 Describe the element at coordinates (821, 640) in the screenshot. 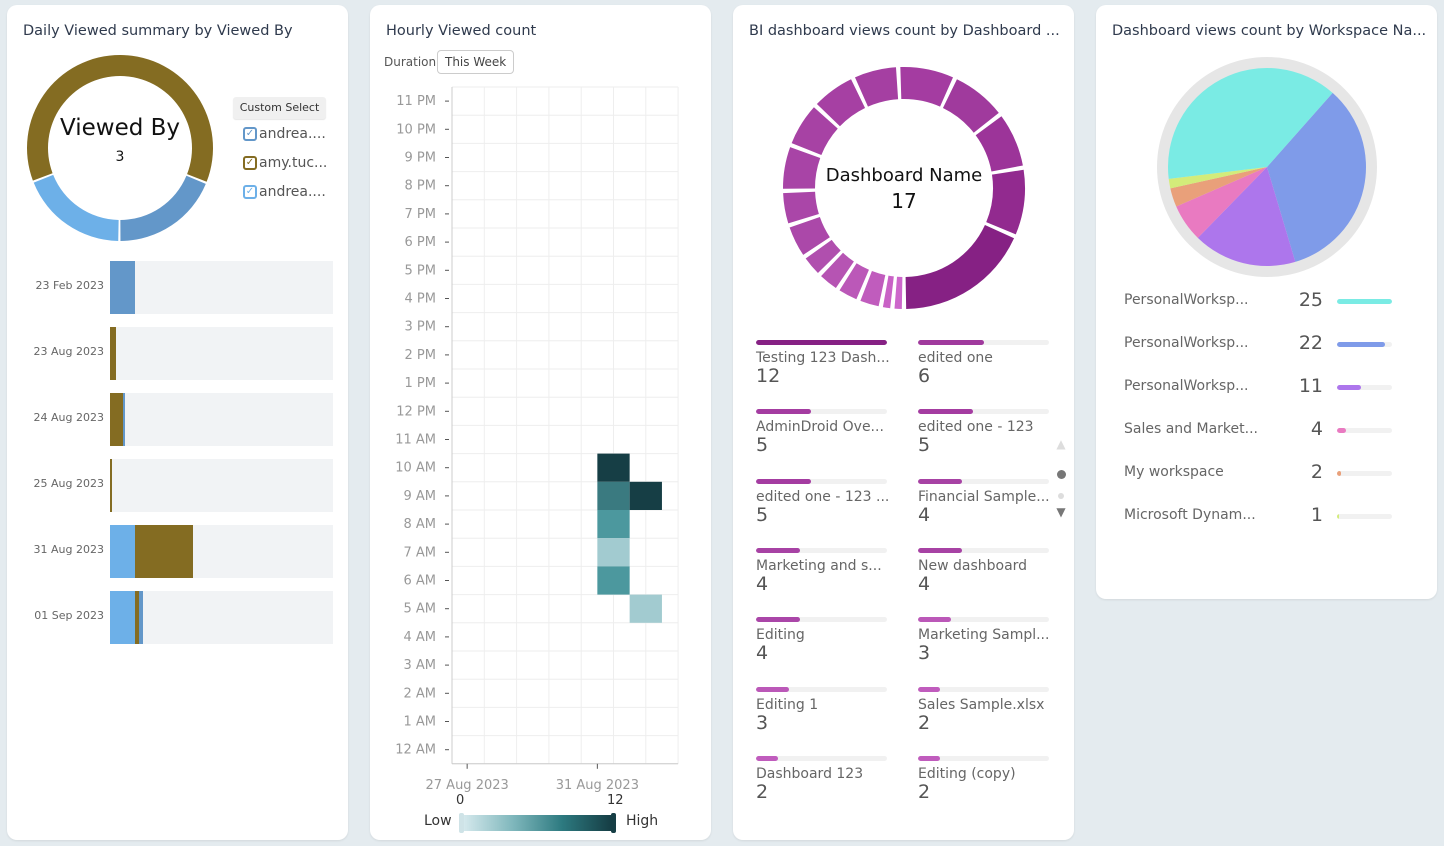

I see `dashboard-list-item: Editing 4` at that location.